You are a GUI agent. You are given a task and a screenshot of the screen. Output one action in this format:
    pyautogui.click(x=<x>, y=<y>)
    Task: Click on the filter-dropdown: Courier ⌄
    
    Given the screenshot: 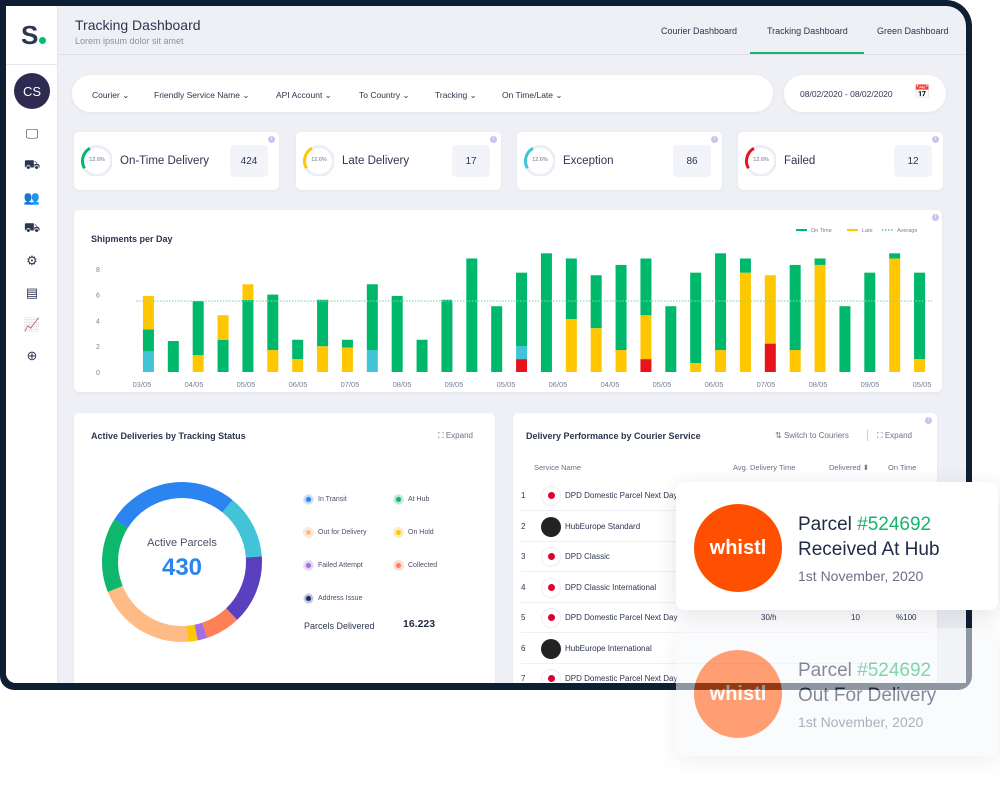 What is the action you would take?
    pyautogui.click(x=110, y=95)
    